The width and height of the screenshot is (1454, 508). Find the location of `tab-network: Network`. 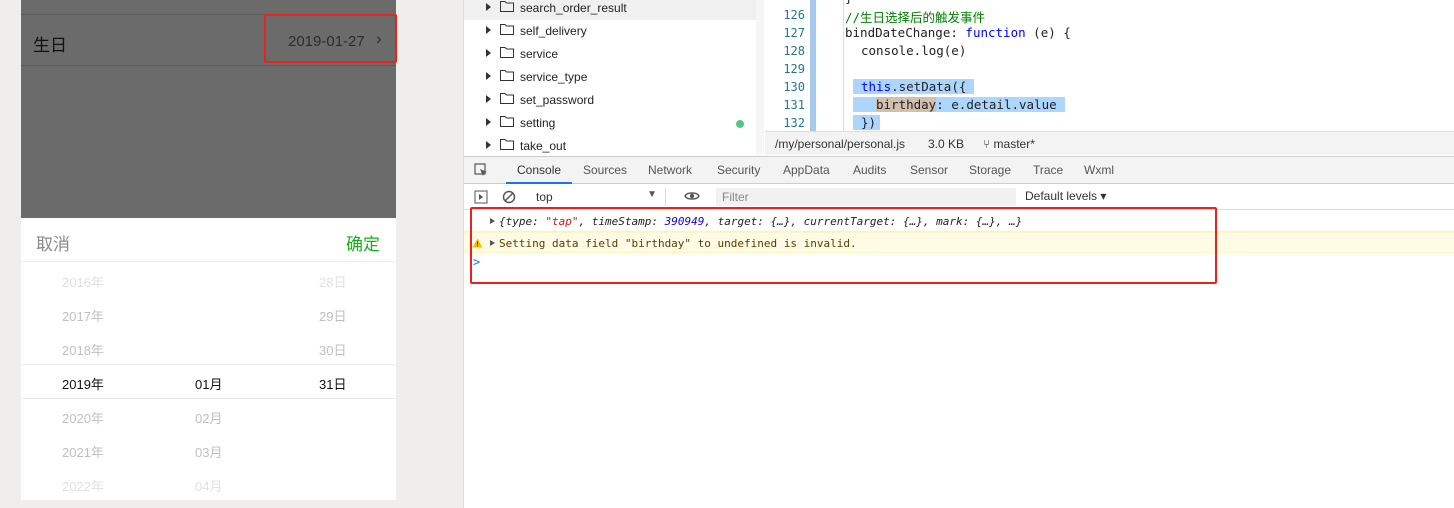

tab-network: Network is located at coordinates (670, 170).